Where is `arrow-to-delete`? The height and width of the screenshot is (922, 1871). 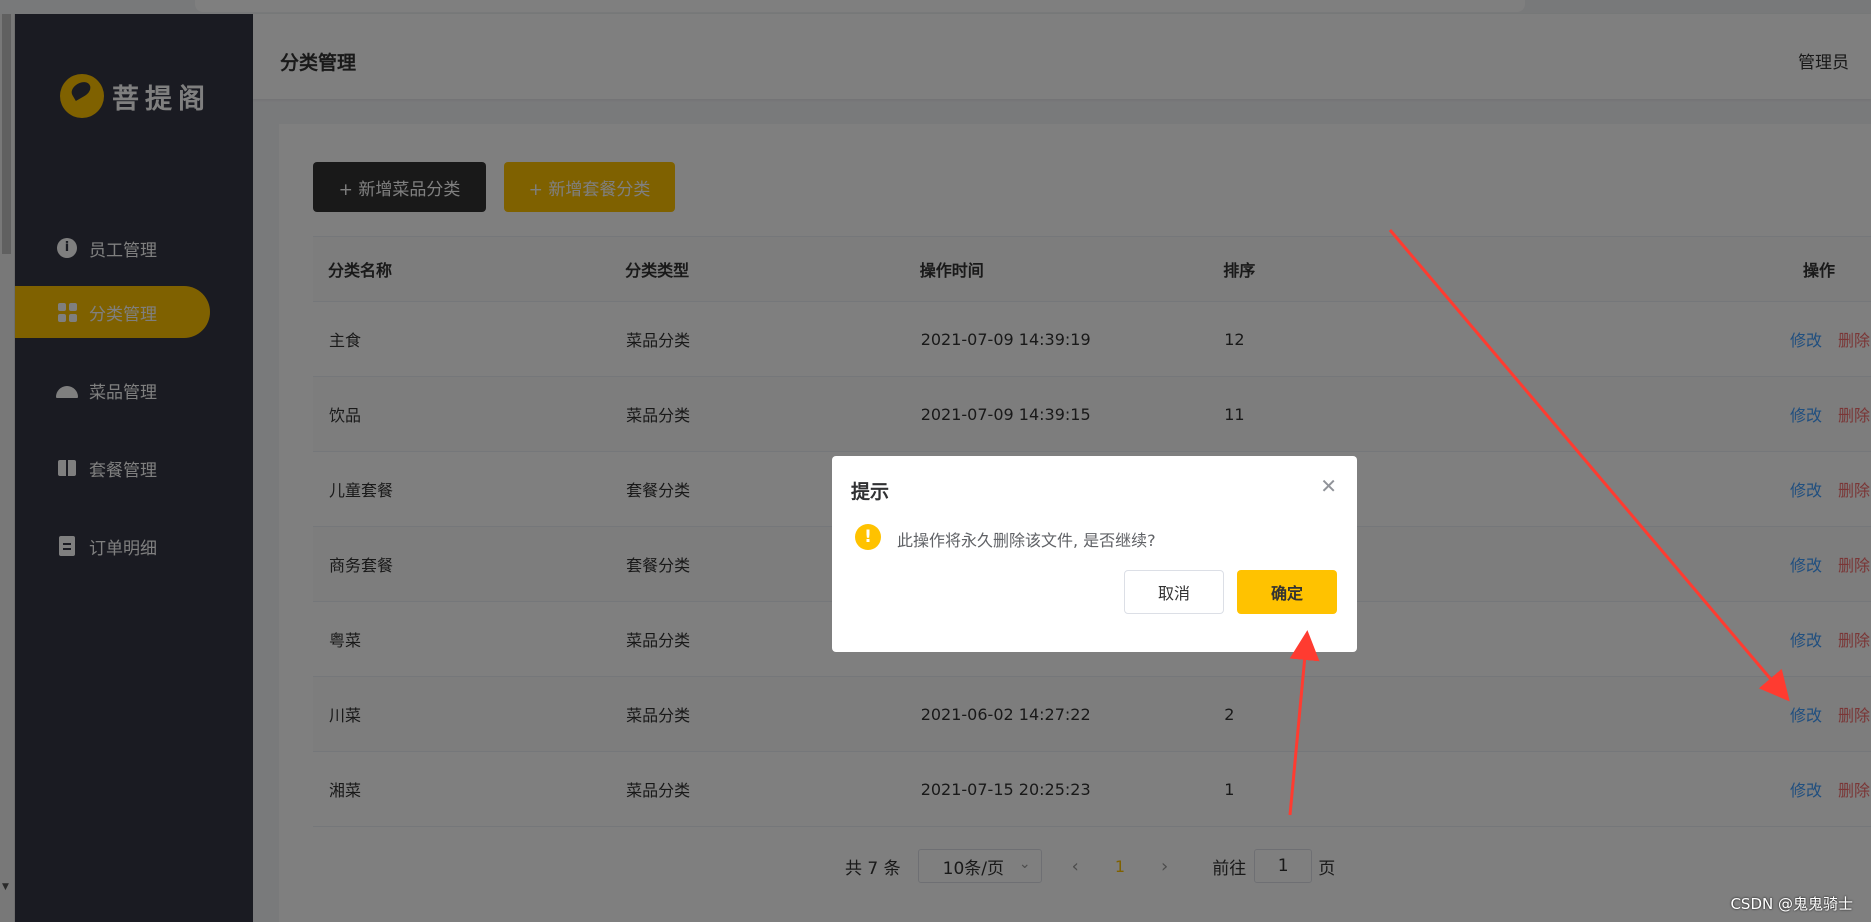 arrow-to-delete is located at coordinates (1589, 465).